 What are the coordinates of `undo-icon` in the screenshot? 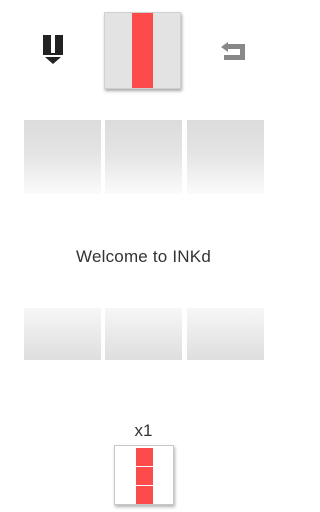 It's located at (233, 51).